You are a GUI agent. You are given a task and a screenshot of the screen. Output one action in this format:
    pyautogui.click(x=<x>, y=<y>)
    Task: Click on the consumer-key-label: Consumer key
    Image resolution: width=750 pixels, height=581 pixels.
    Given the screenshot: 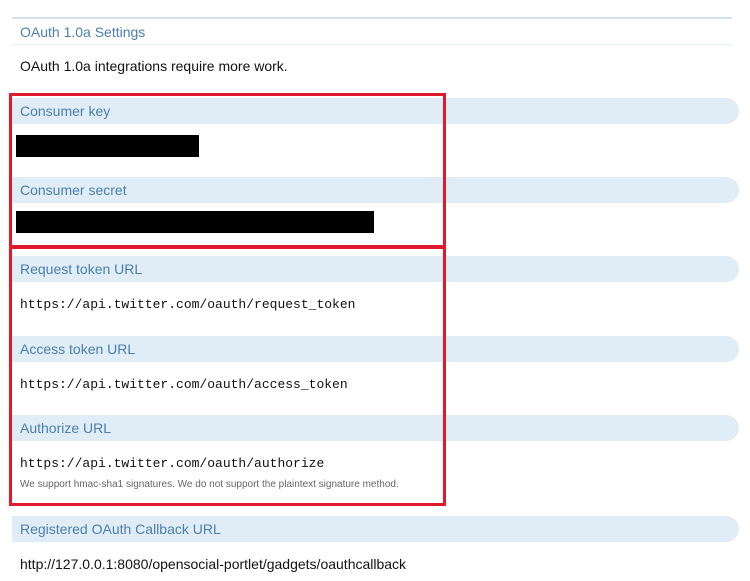 What is the action you would take?
    pyautogui.click(x=65, y=111)
    